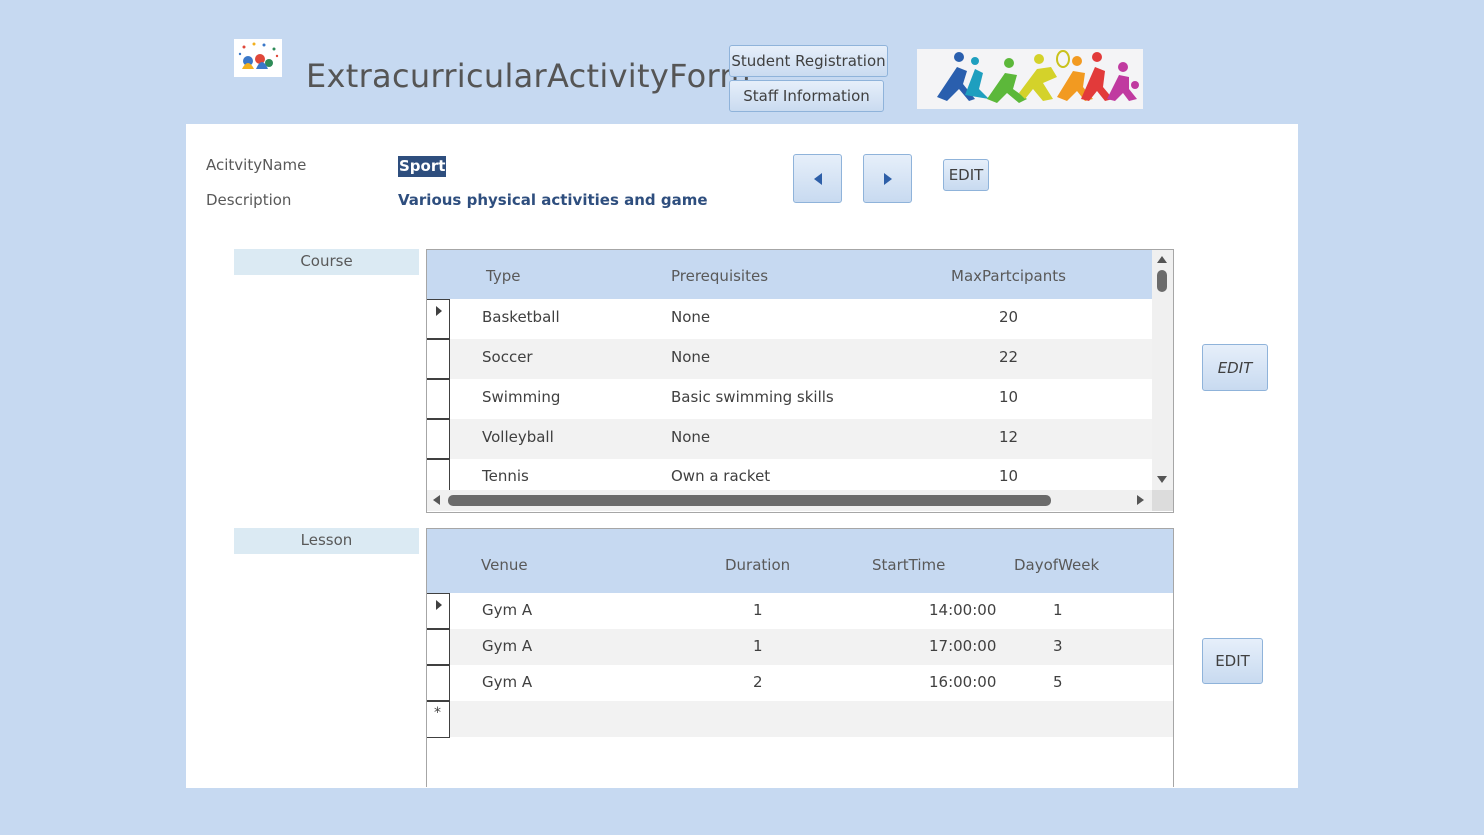 The width and height of the screenshot is (1484, 835). What do you see at coordinates (1232, 661) in the screenshot?
I see `edit-lesson-button: EDIT` at bounding box center [1232, 661].